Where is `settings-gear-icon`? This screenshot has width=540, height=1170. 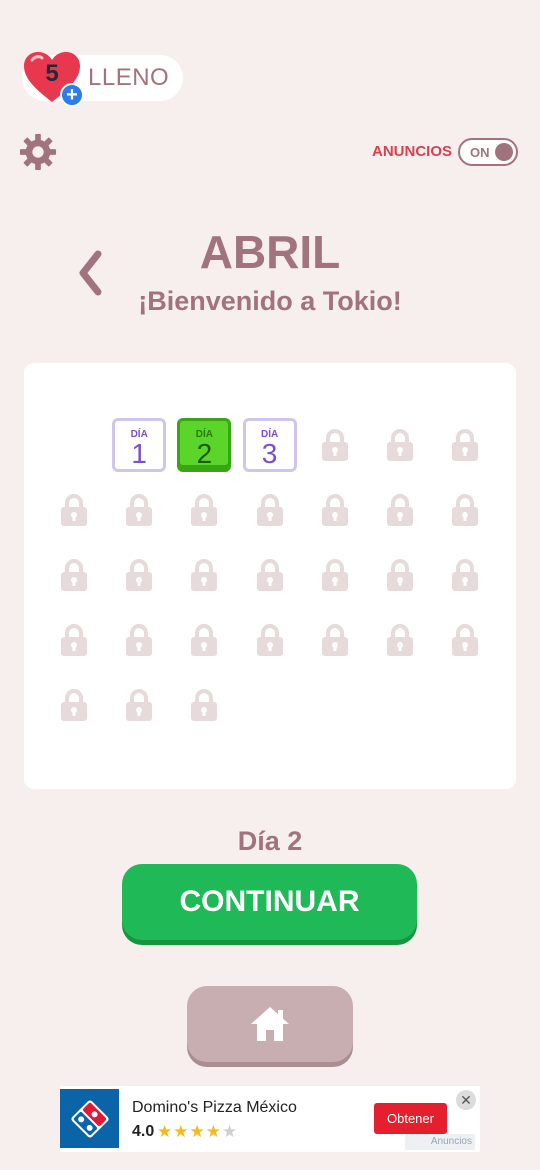
settings-gear-icon is located at coordinates (38, 152).